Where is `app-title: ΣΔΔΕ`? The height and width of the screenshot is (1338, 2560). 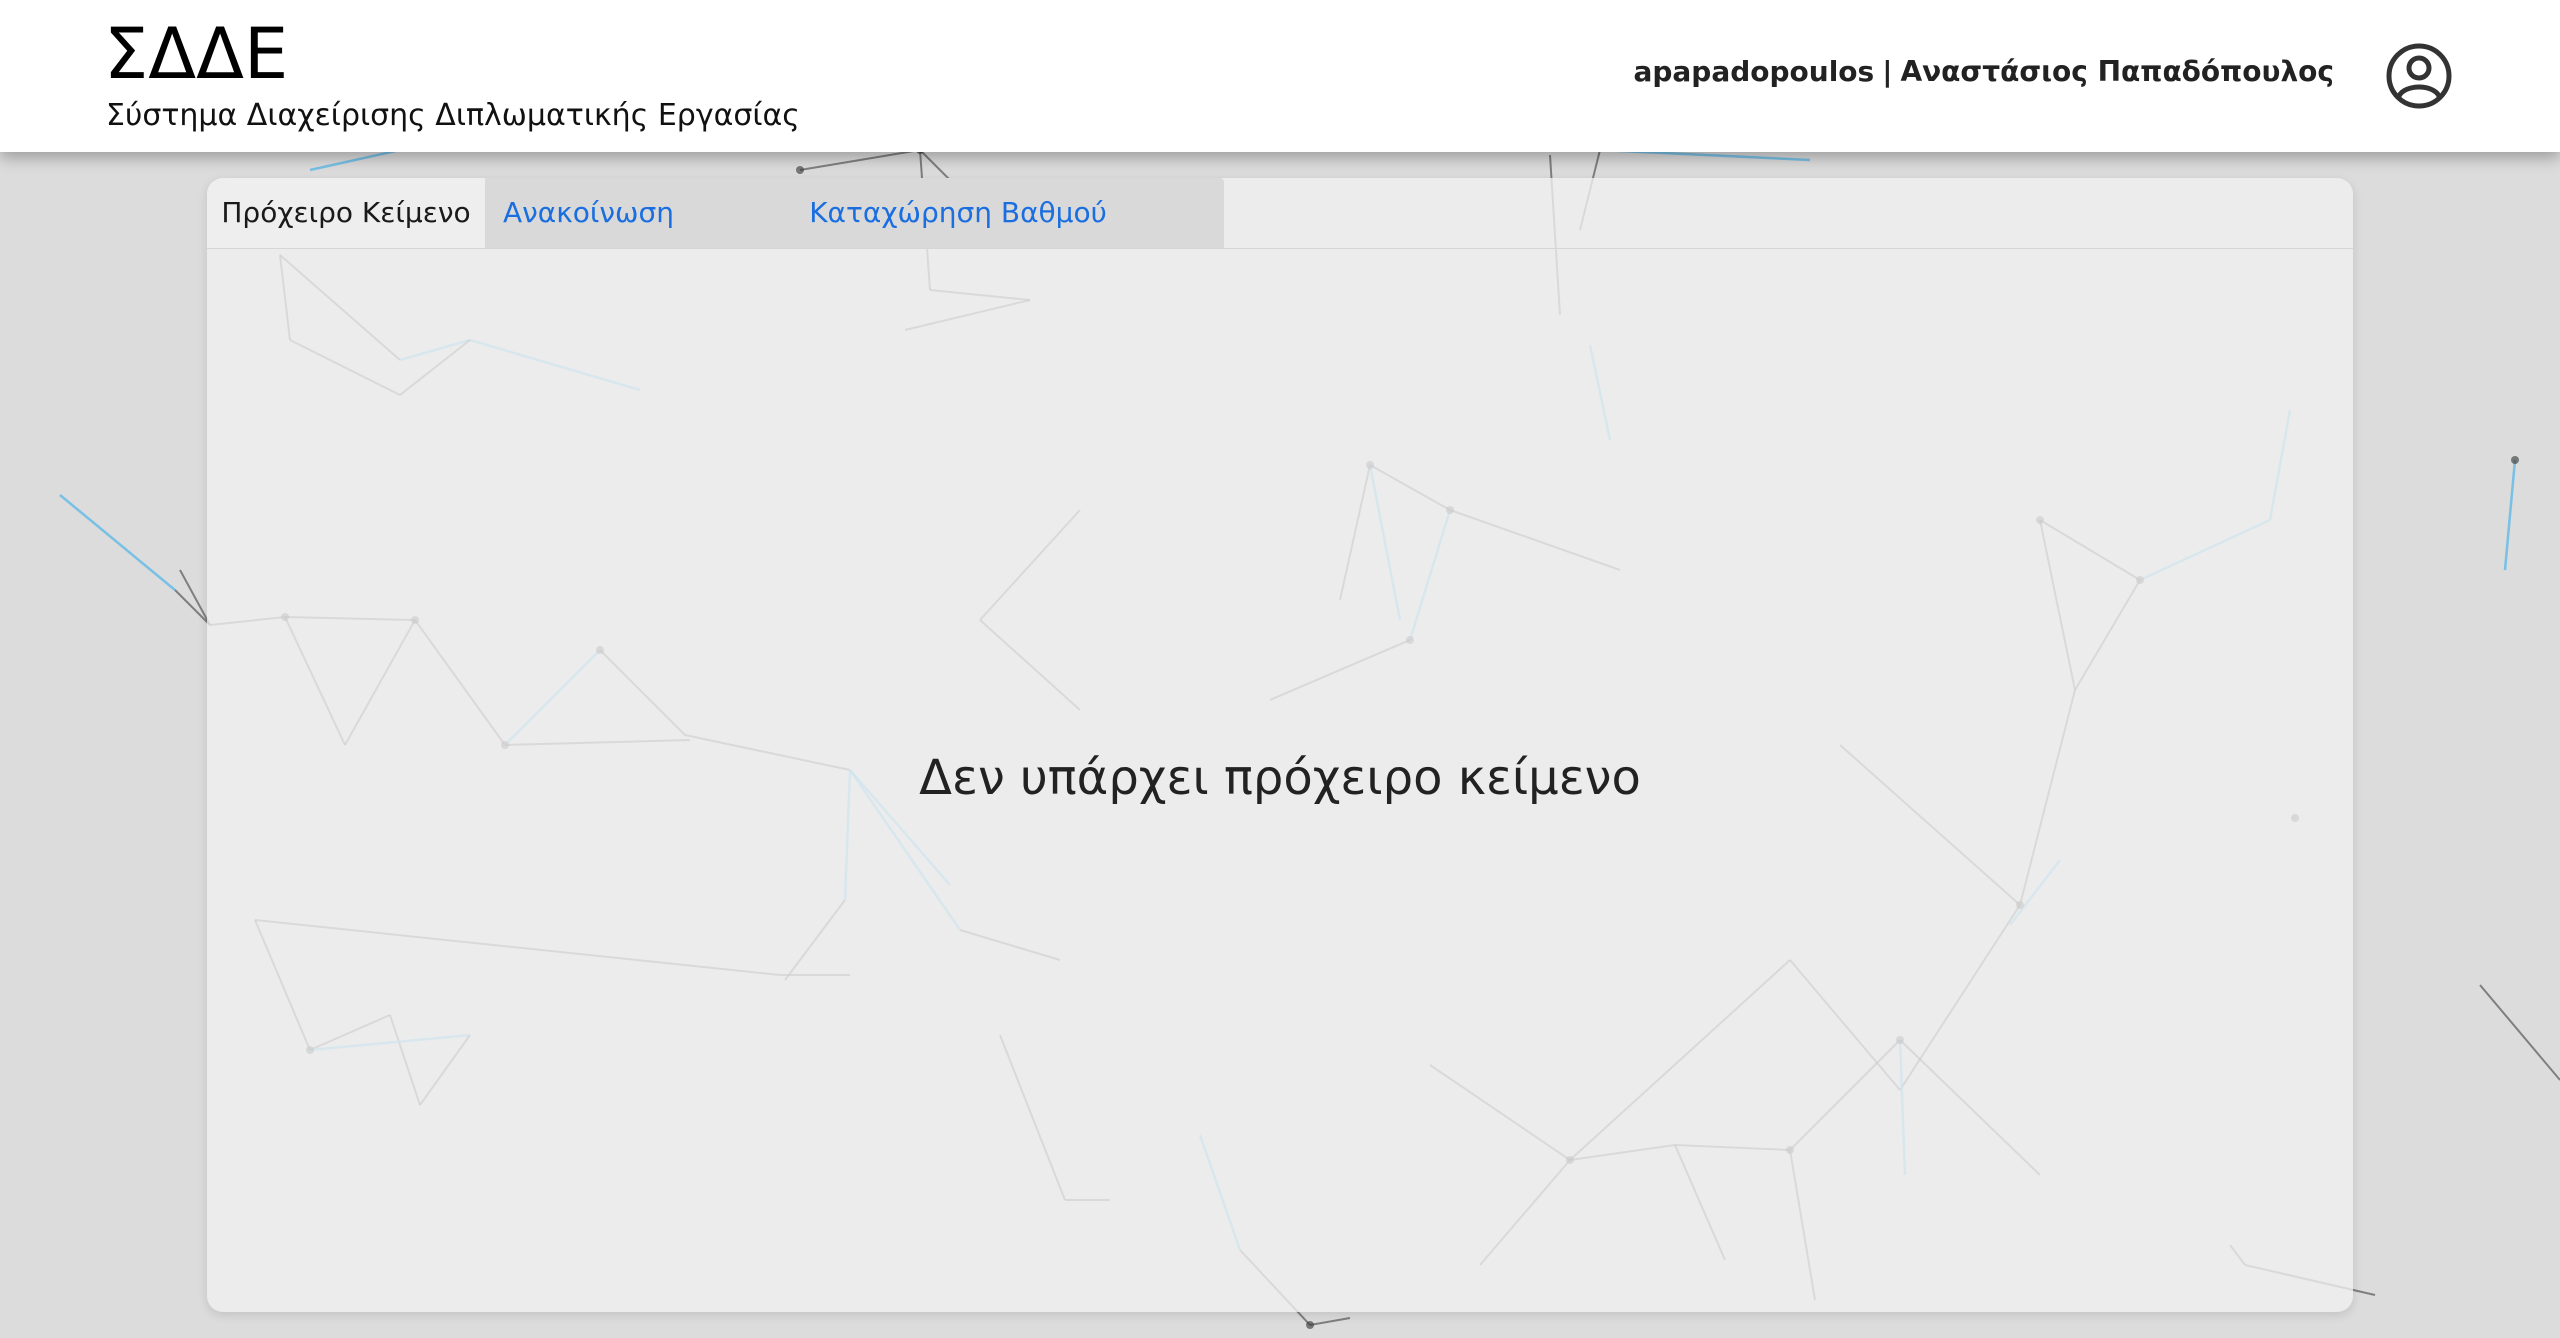 app-title: ΣΔΔΕ is located at coordinates (196, 54).